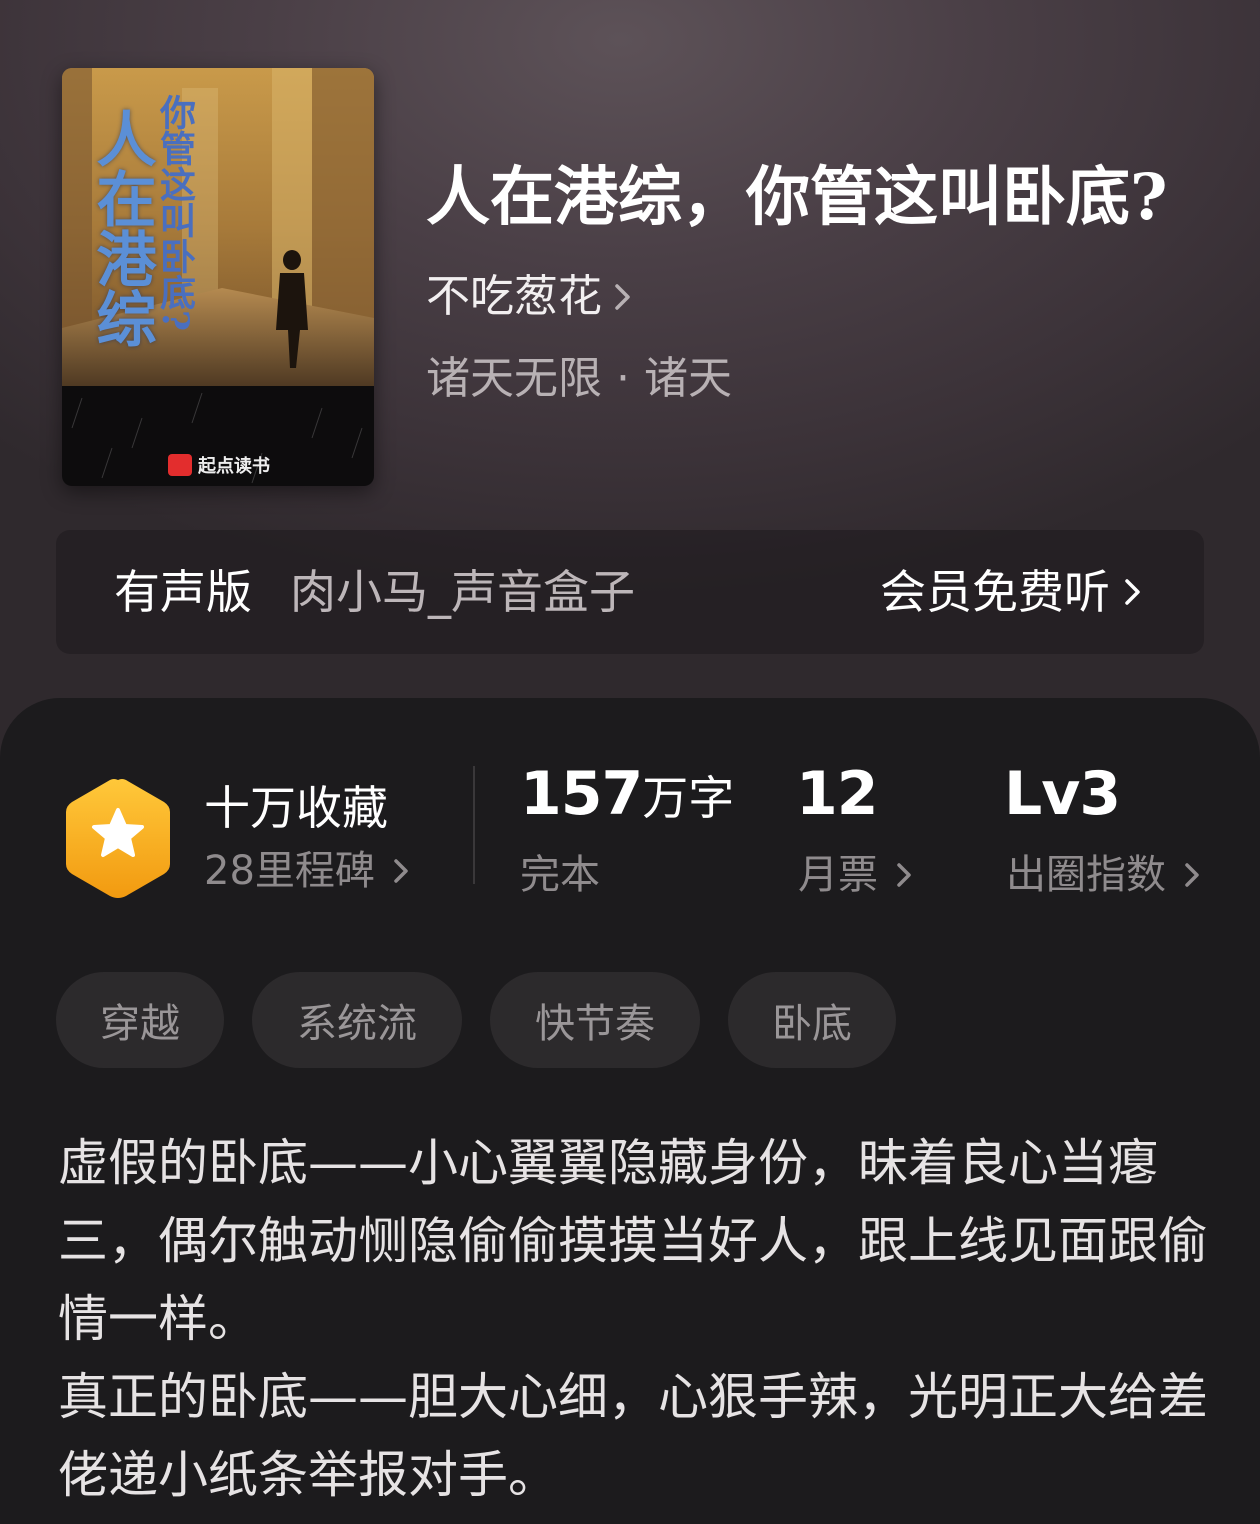  I want to click on completion-status: 完本, so click(560, 875).